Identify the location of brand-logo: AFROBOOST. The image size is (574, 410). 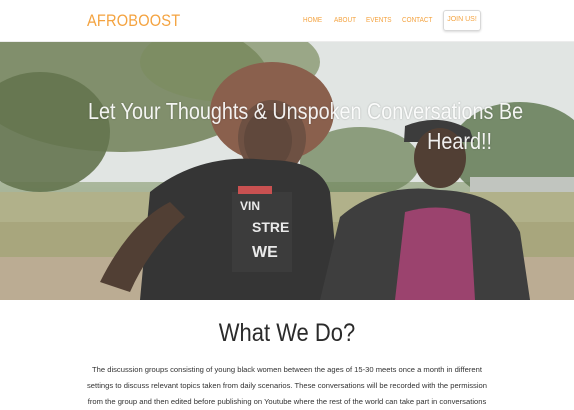
(133, 21).